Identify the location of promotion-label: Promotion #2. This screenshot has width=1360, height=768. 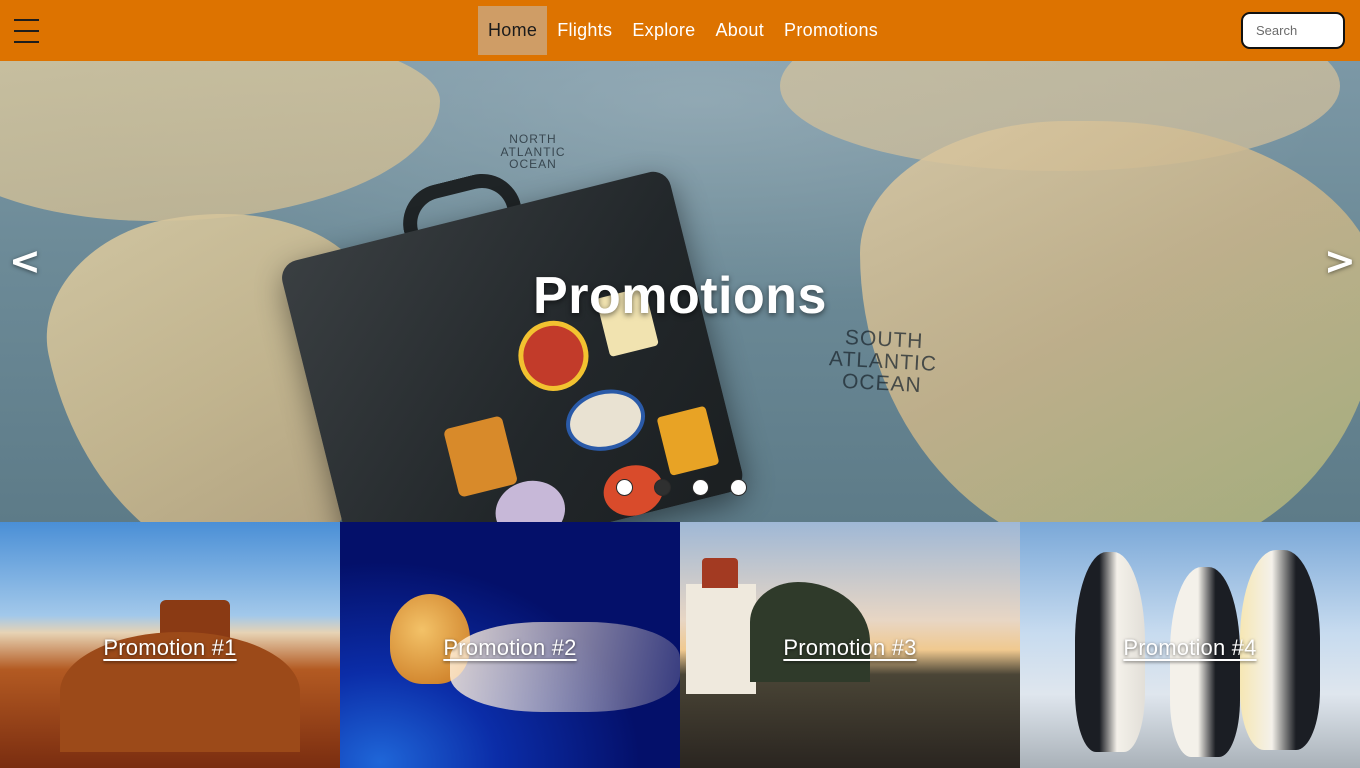
(510, 647).